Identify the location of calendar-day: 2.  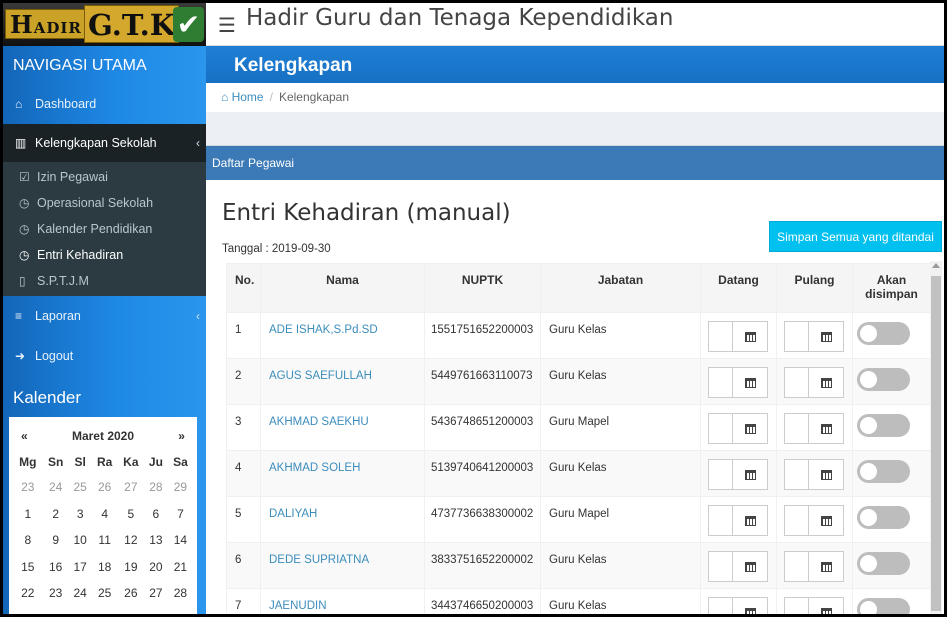
(56, 514).